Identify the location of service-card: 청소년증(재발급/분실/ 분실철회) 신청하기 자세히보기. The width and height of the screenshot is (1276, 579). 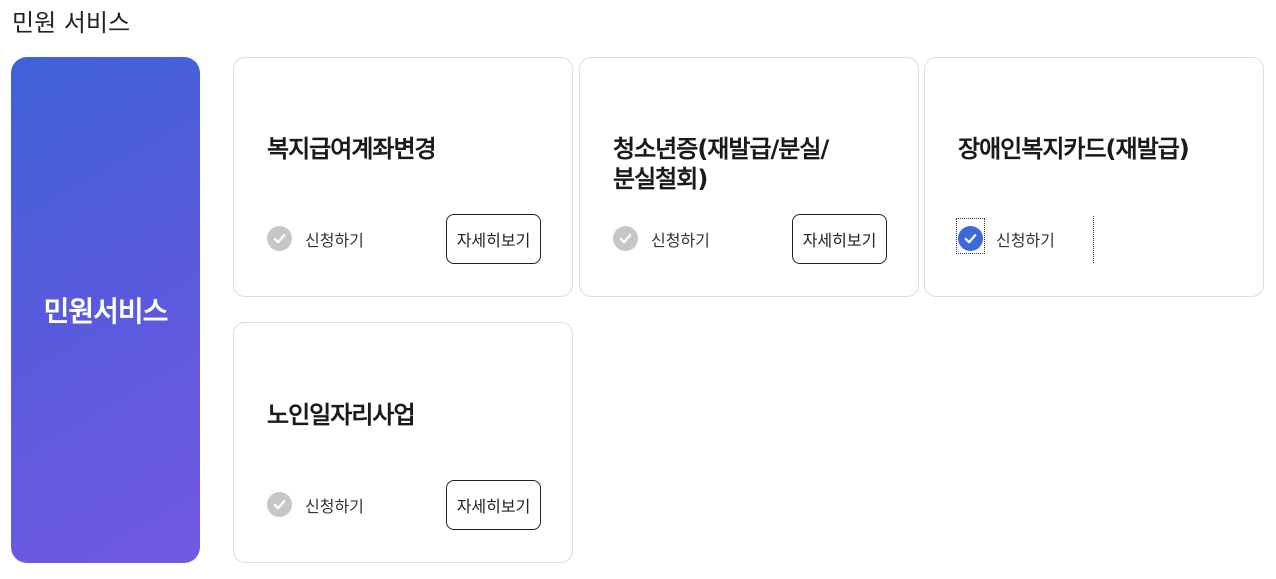
(749, 177).